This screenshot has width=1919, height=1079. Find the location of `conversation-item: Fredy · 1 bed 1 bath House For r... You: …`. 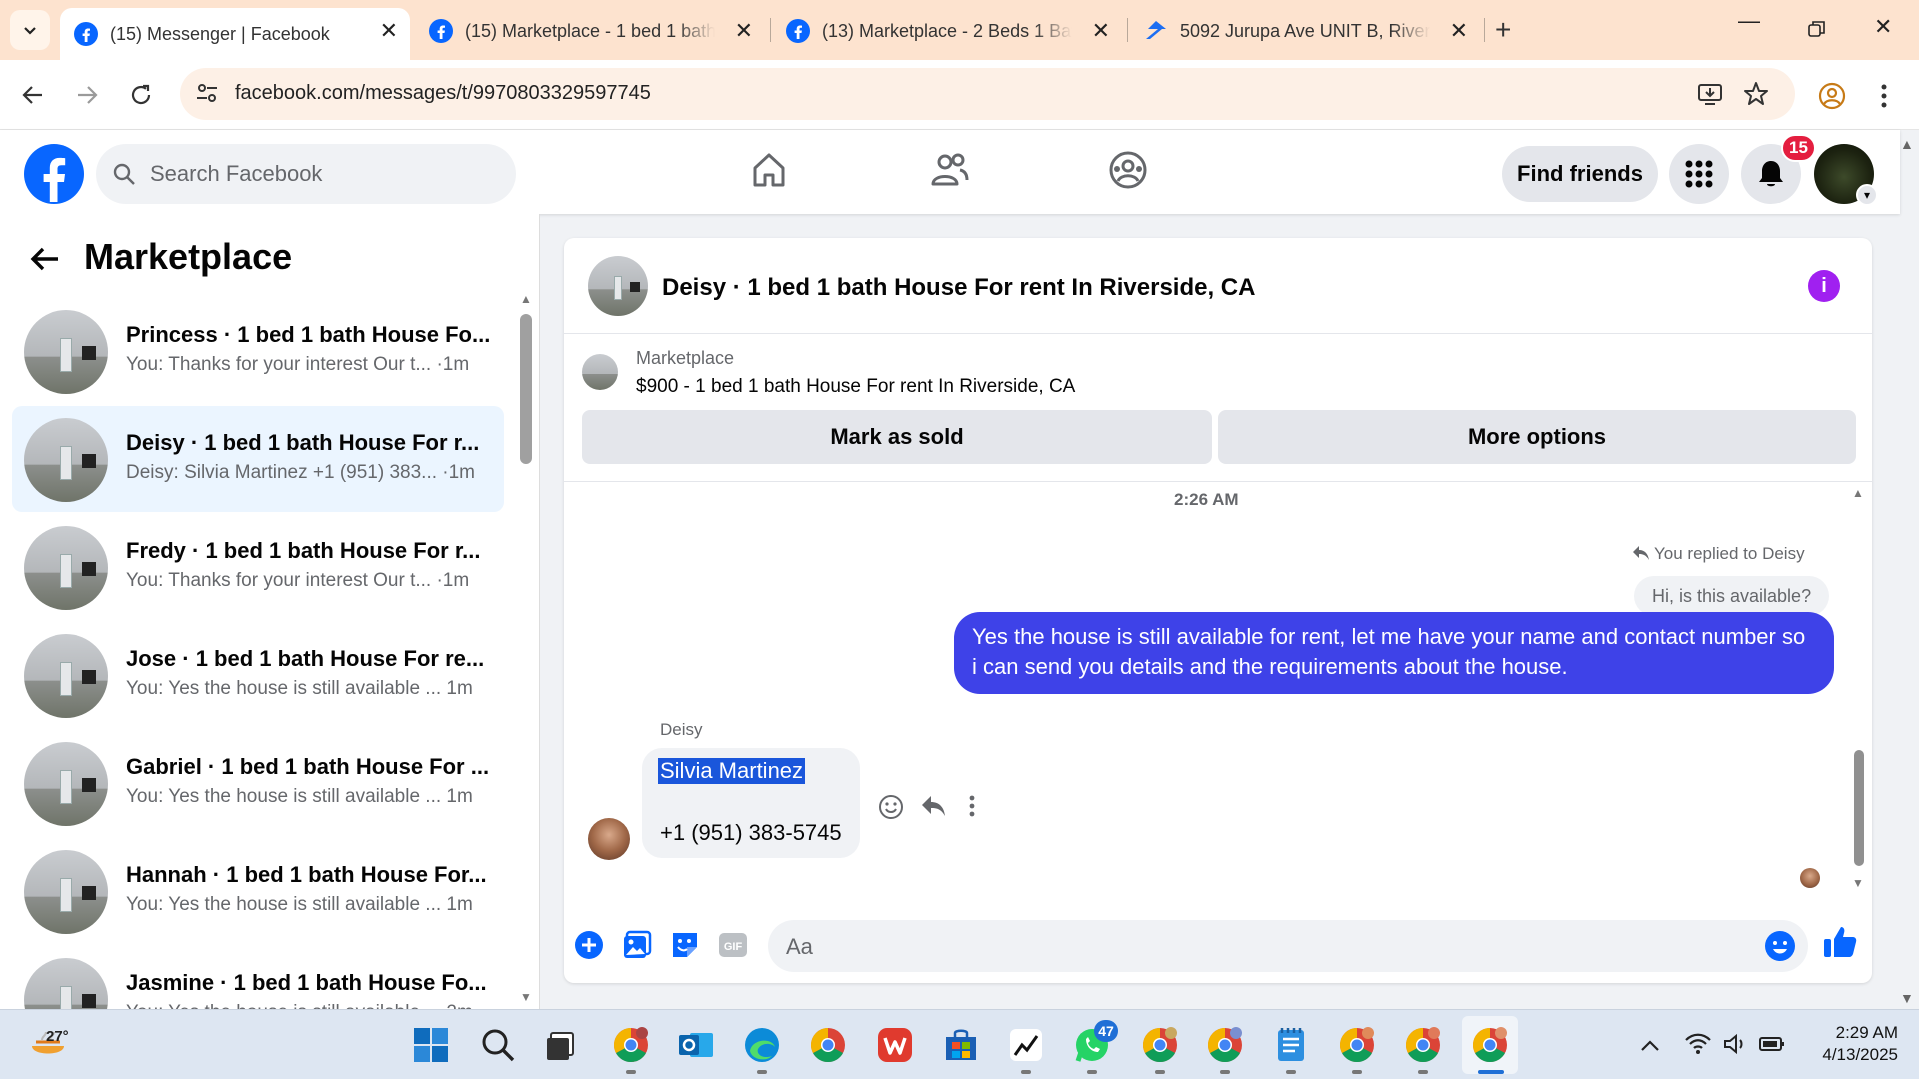

conversation-item: Fredy · 1 bed 1 bath House For r... You: … is located at coordinates (258, 567).